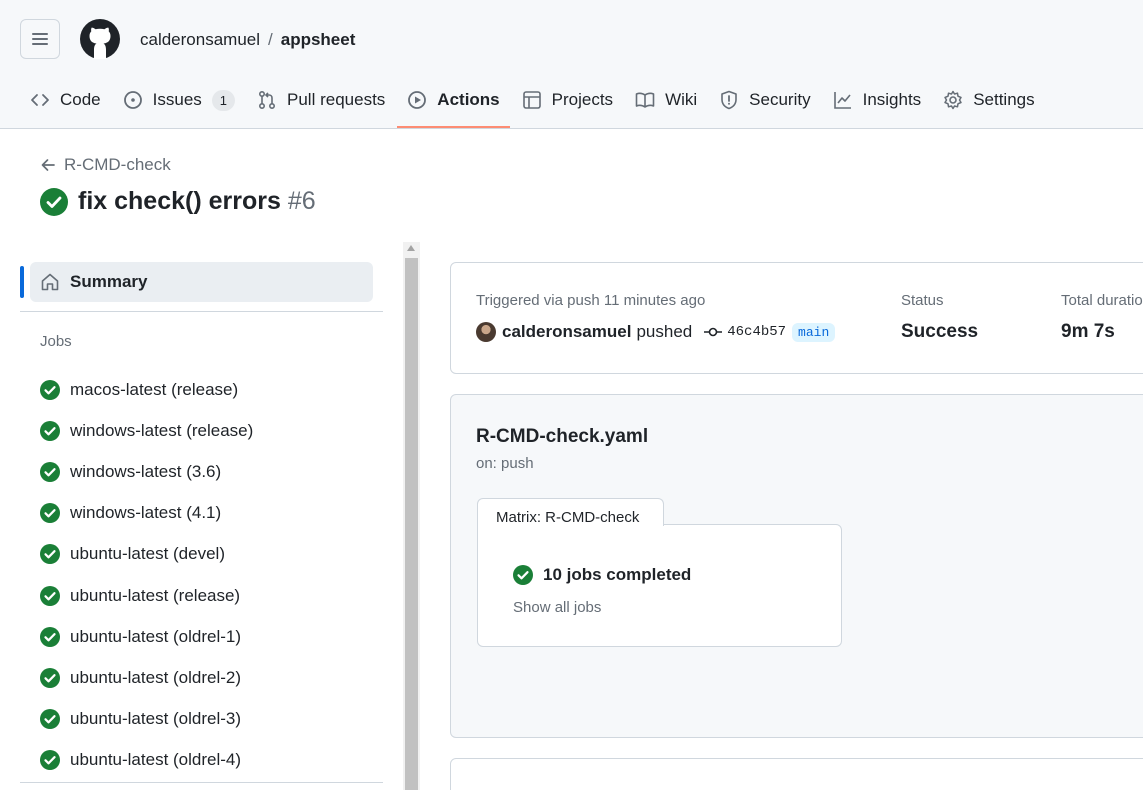 The height and width of the screenshot is (790, 1143). I want to click on table-icon, so click(532, 100).